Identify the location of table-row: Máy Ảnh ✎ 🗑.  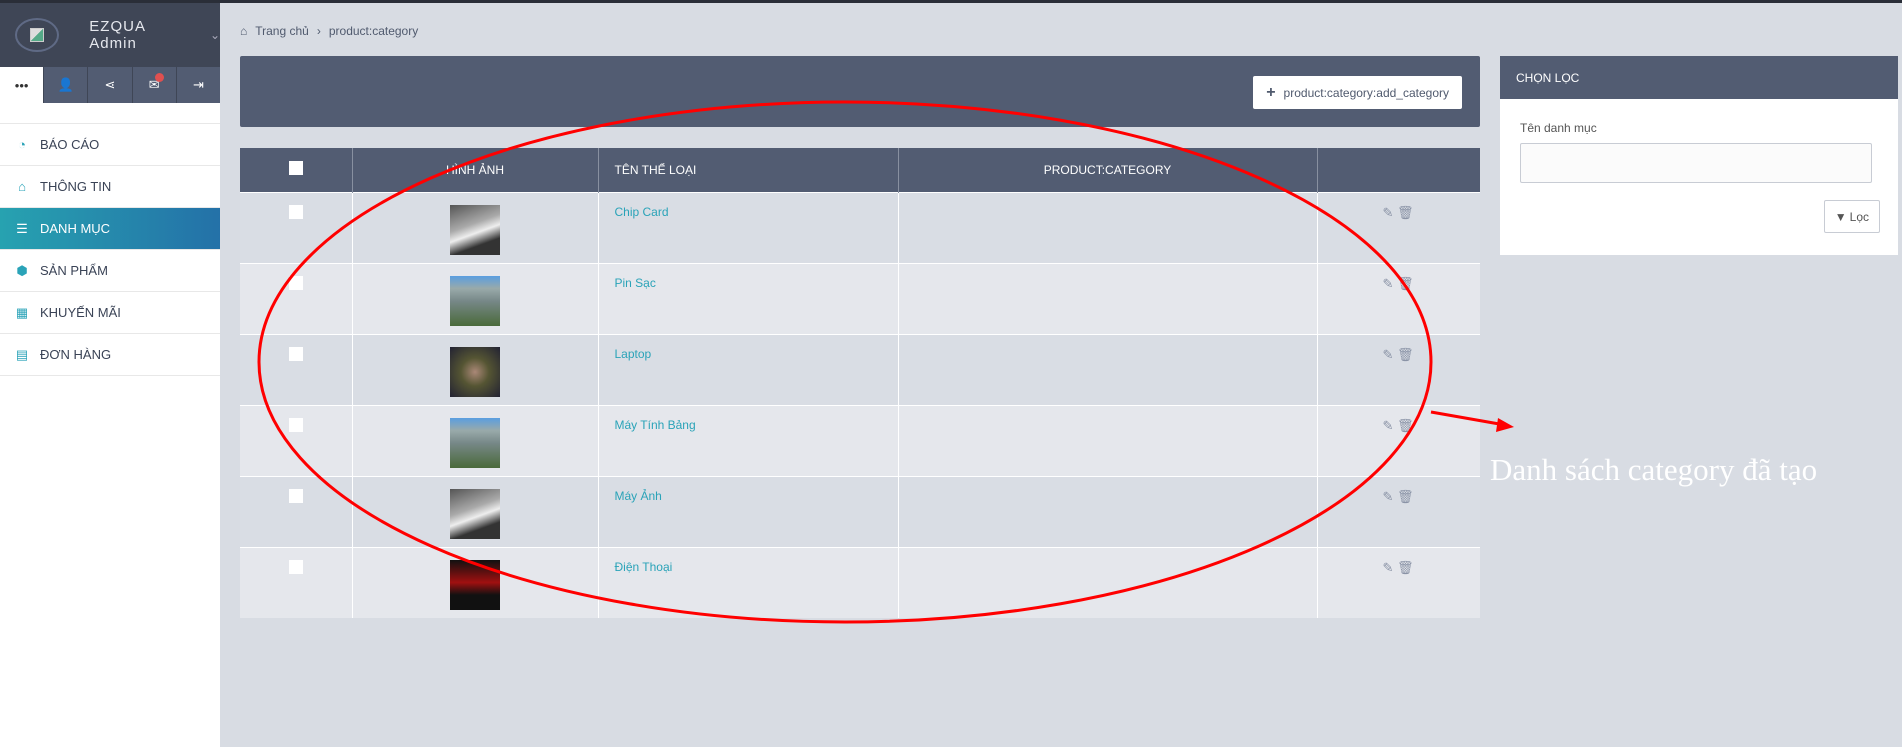
(860, 511).